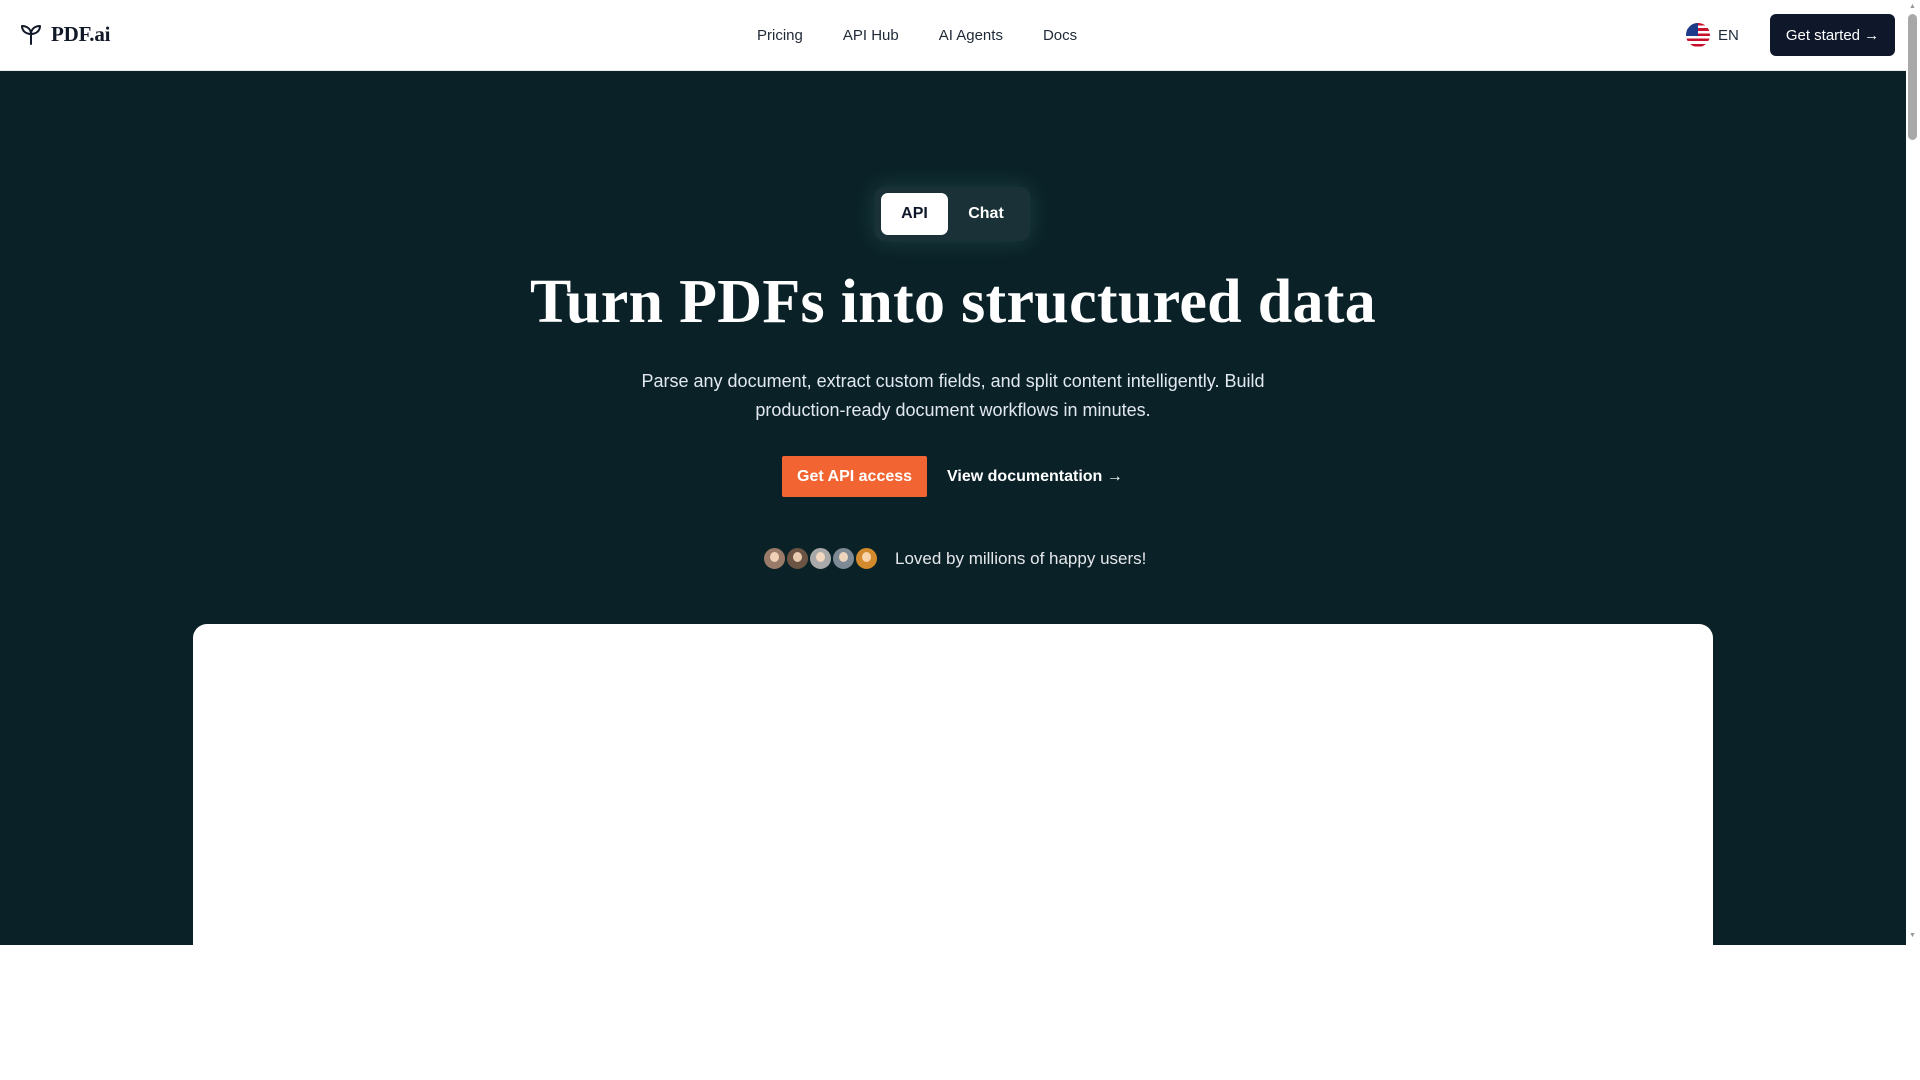 The image size is (1920, 1080). I want to click on scroll-up-arrow-icon: ▲, so click(1912, 7).